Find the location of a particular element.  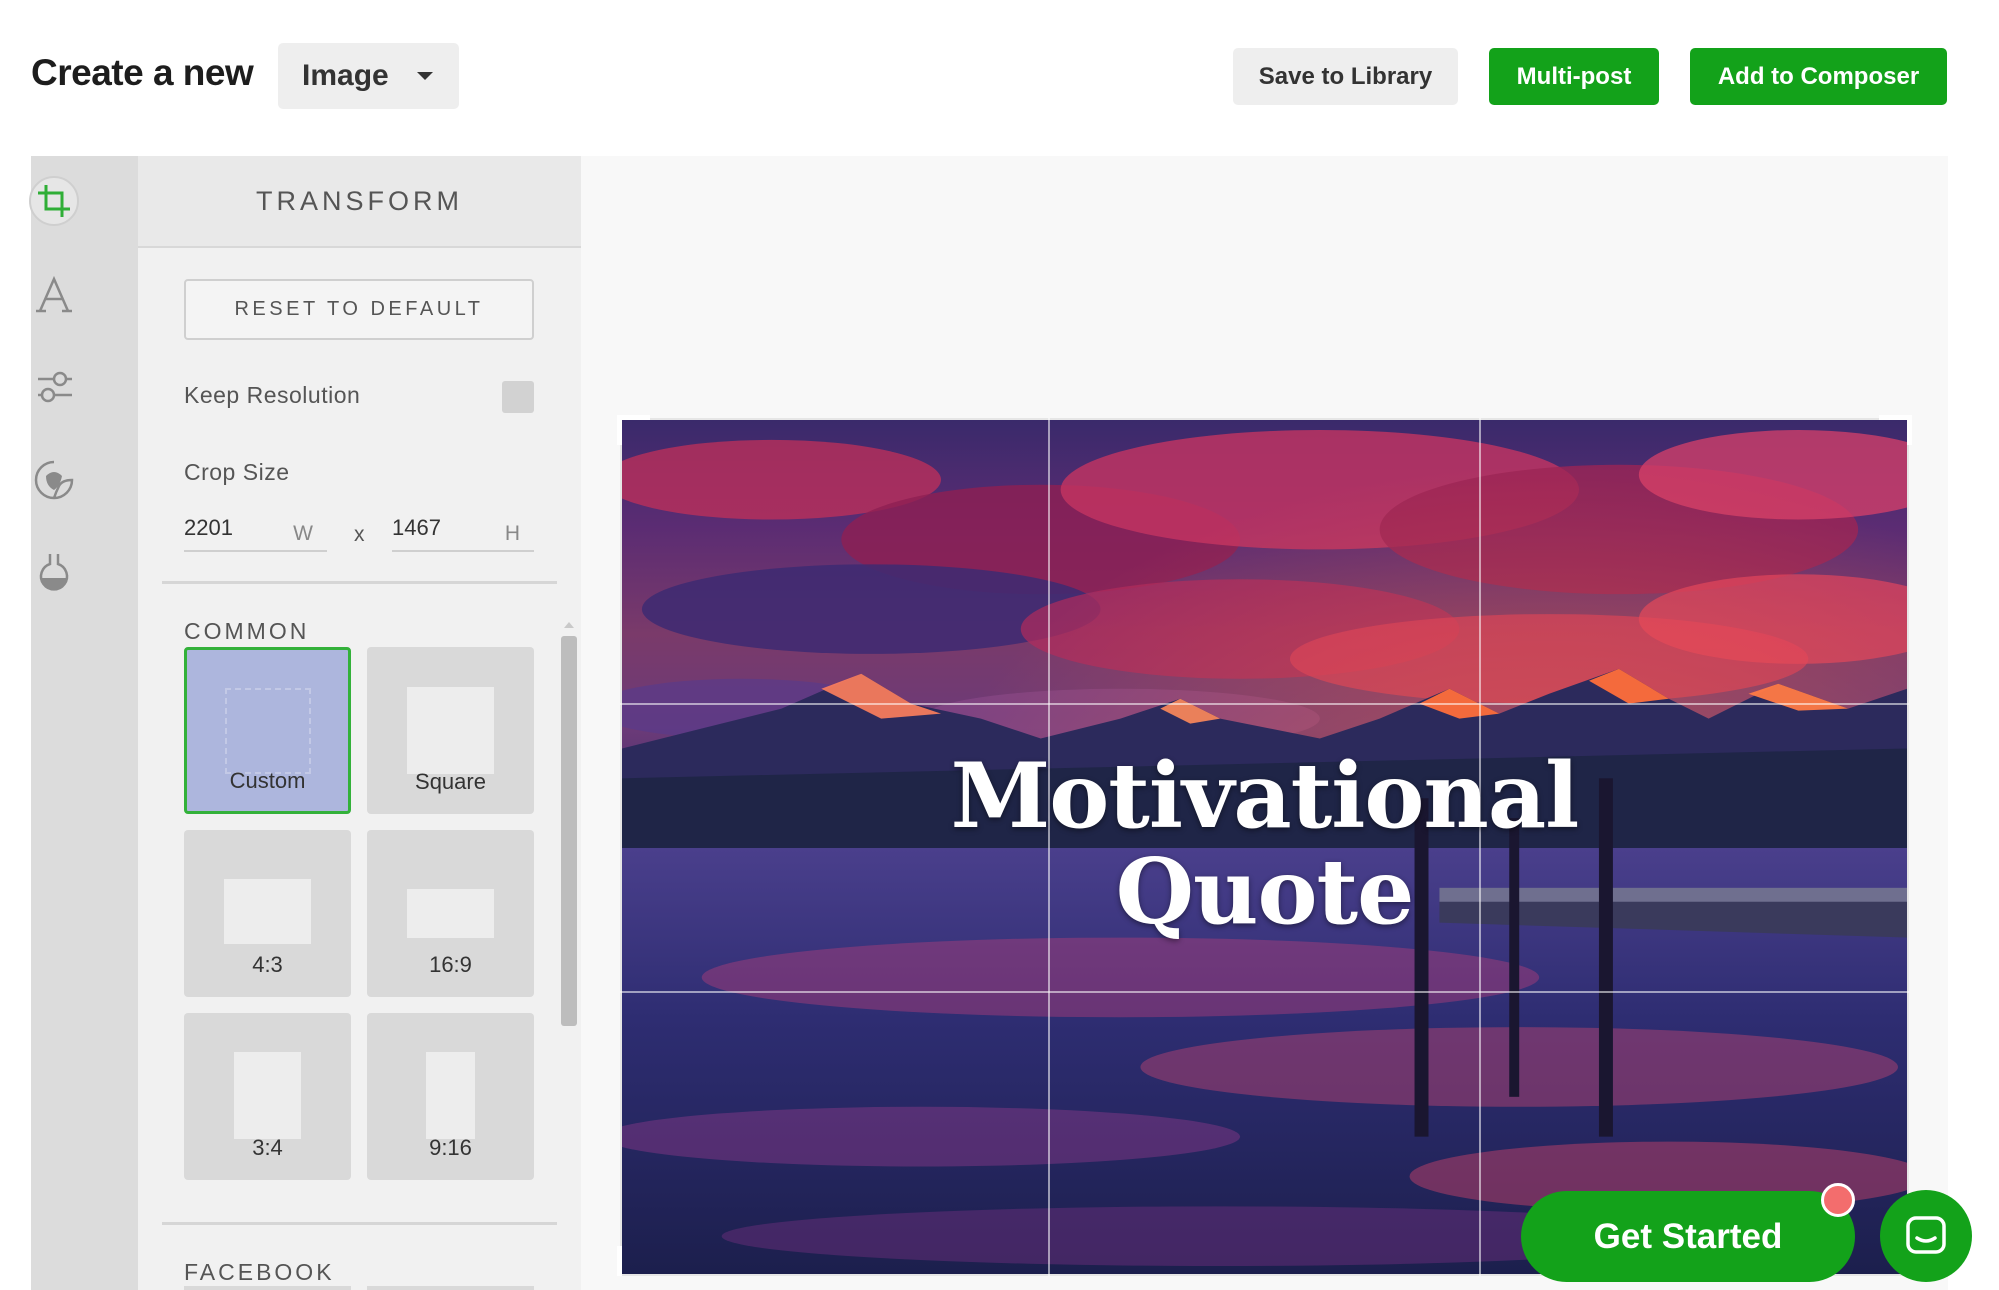

ratio-4-3-shape is located at coordinates (267, 911).